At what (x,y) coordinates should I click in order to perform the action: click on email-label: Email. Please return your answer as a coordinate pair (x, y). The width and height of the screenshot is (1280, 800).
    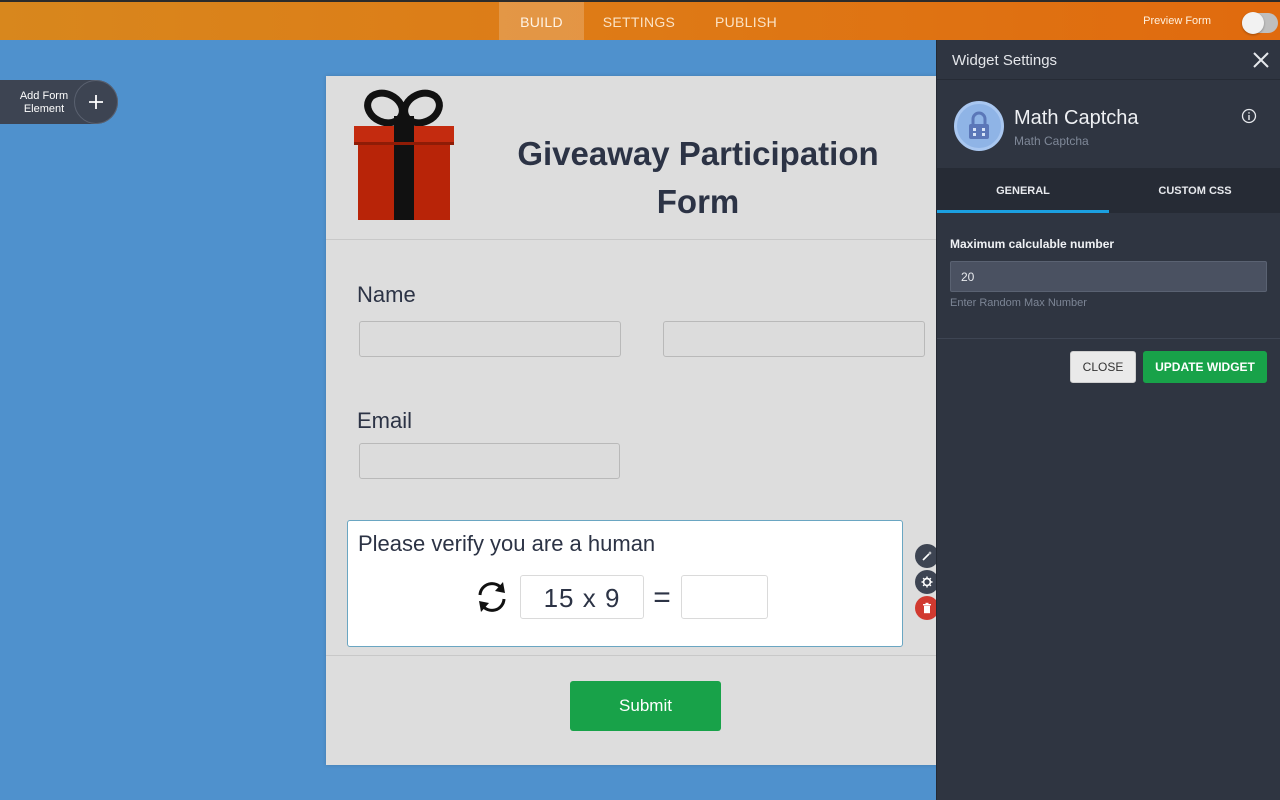
    Looking at the image, I should click on (385, 420).